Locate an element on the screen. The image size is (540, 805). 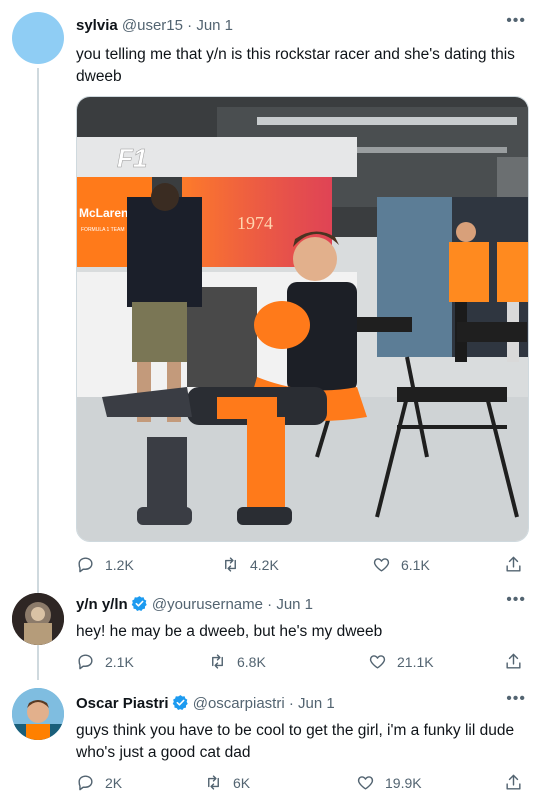
like-count: 21.1K is located at coordinates (415, 661).